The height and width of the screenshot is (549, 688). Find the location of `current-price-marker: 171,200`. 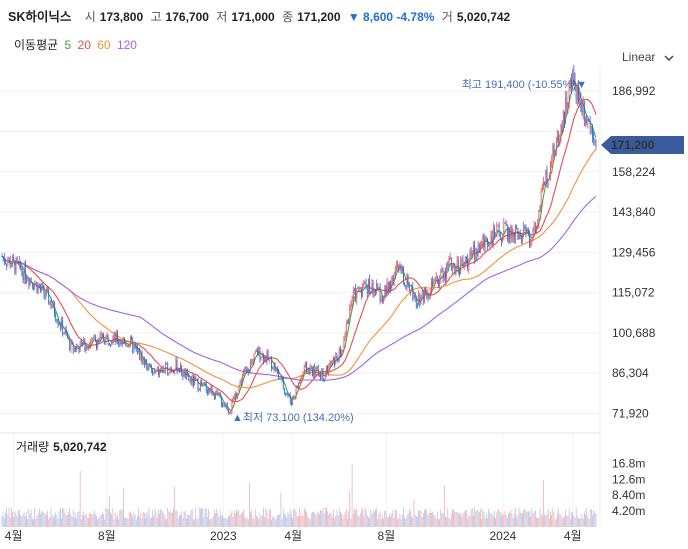

current-price-marker: 171,200 is located at coordinates (642, 145).